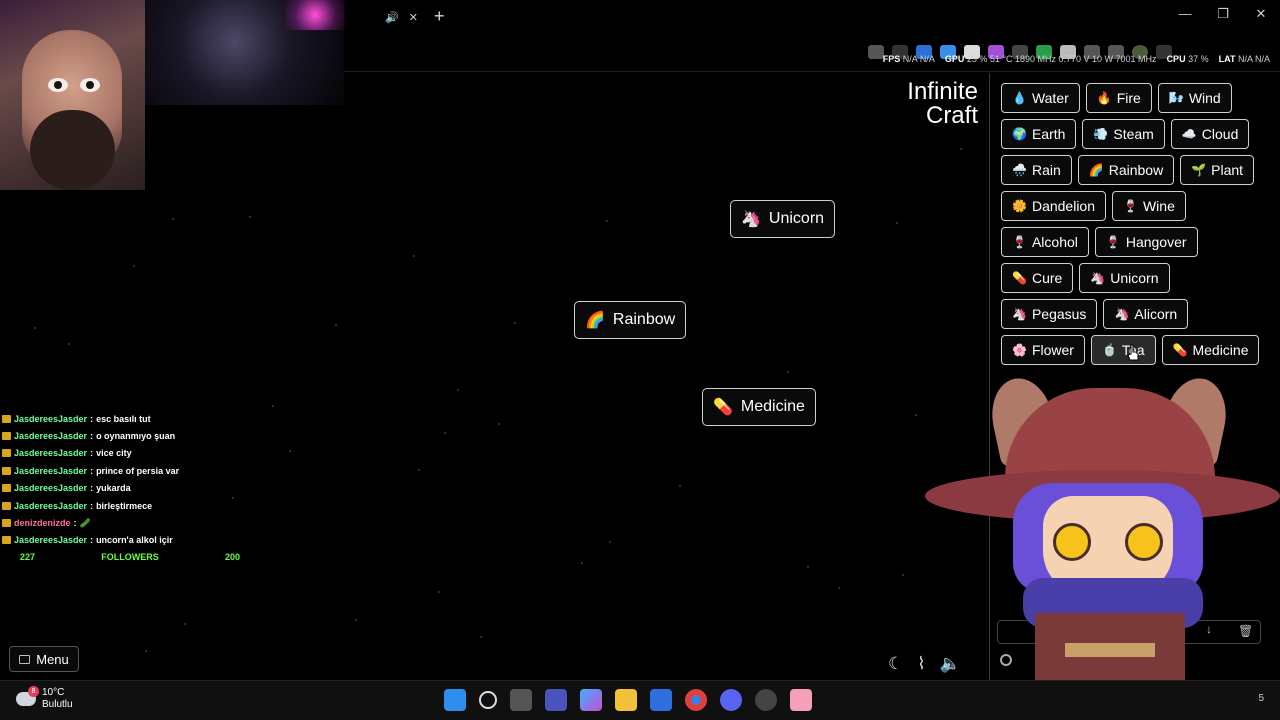 Image resolution: width=1280 pixels, height=720 pixels. Describe the element at coordinates (591, 700) in the screenshot. I see `copilot-icon` at that location.